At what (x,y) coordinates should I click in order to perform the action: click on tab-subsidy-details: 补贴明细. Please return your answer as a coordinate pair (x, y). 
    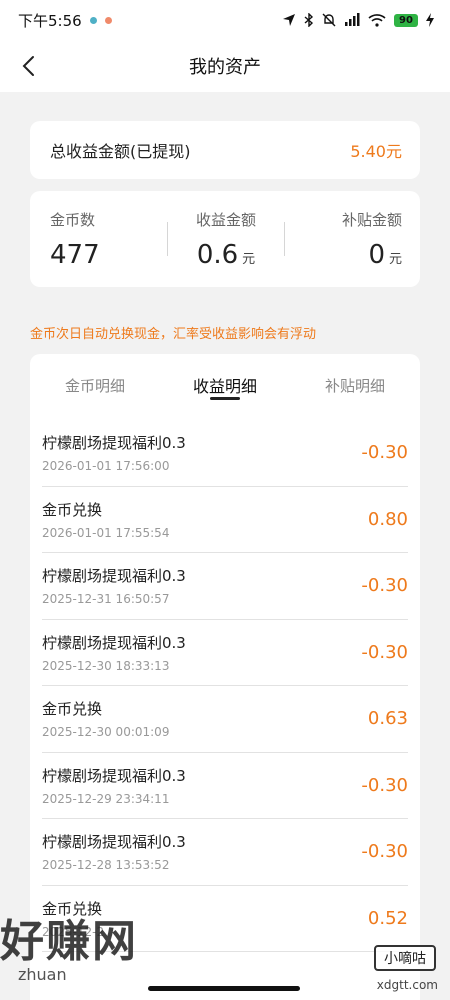
    Looking at the image, I should click on (355, 385).